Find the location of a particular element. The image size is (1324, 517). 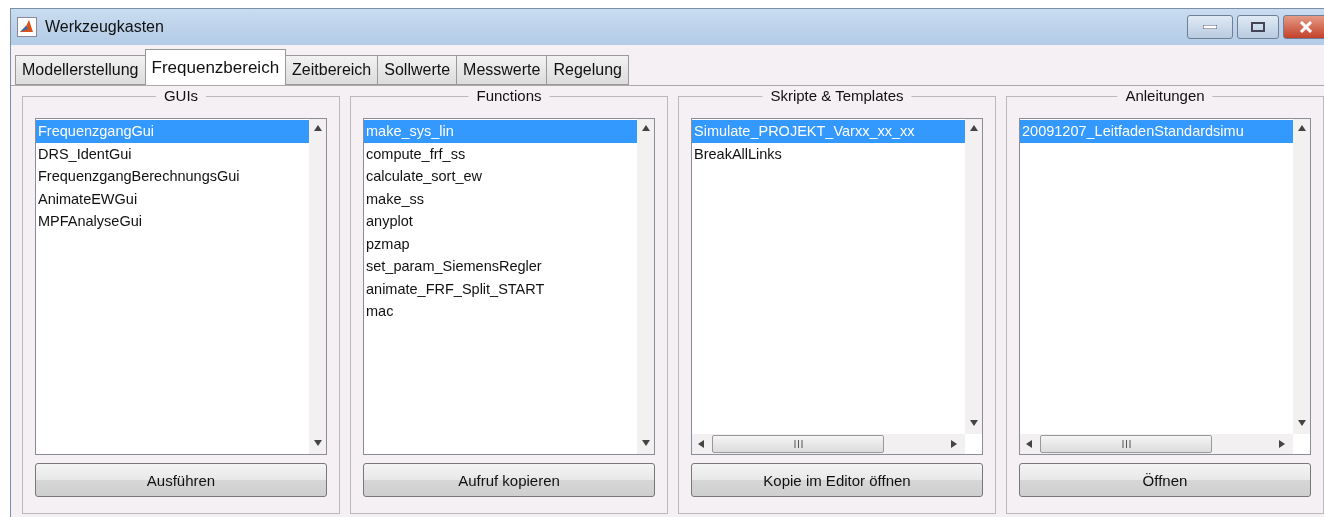

list-item: compute_frf_ss is located at coordinates (500, 153).